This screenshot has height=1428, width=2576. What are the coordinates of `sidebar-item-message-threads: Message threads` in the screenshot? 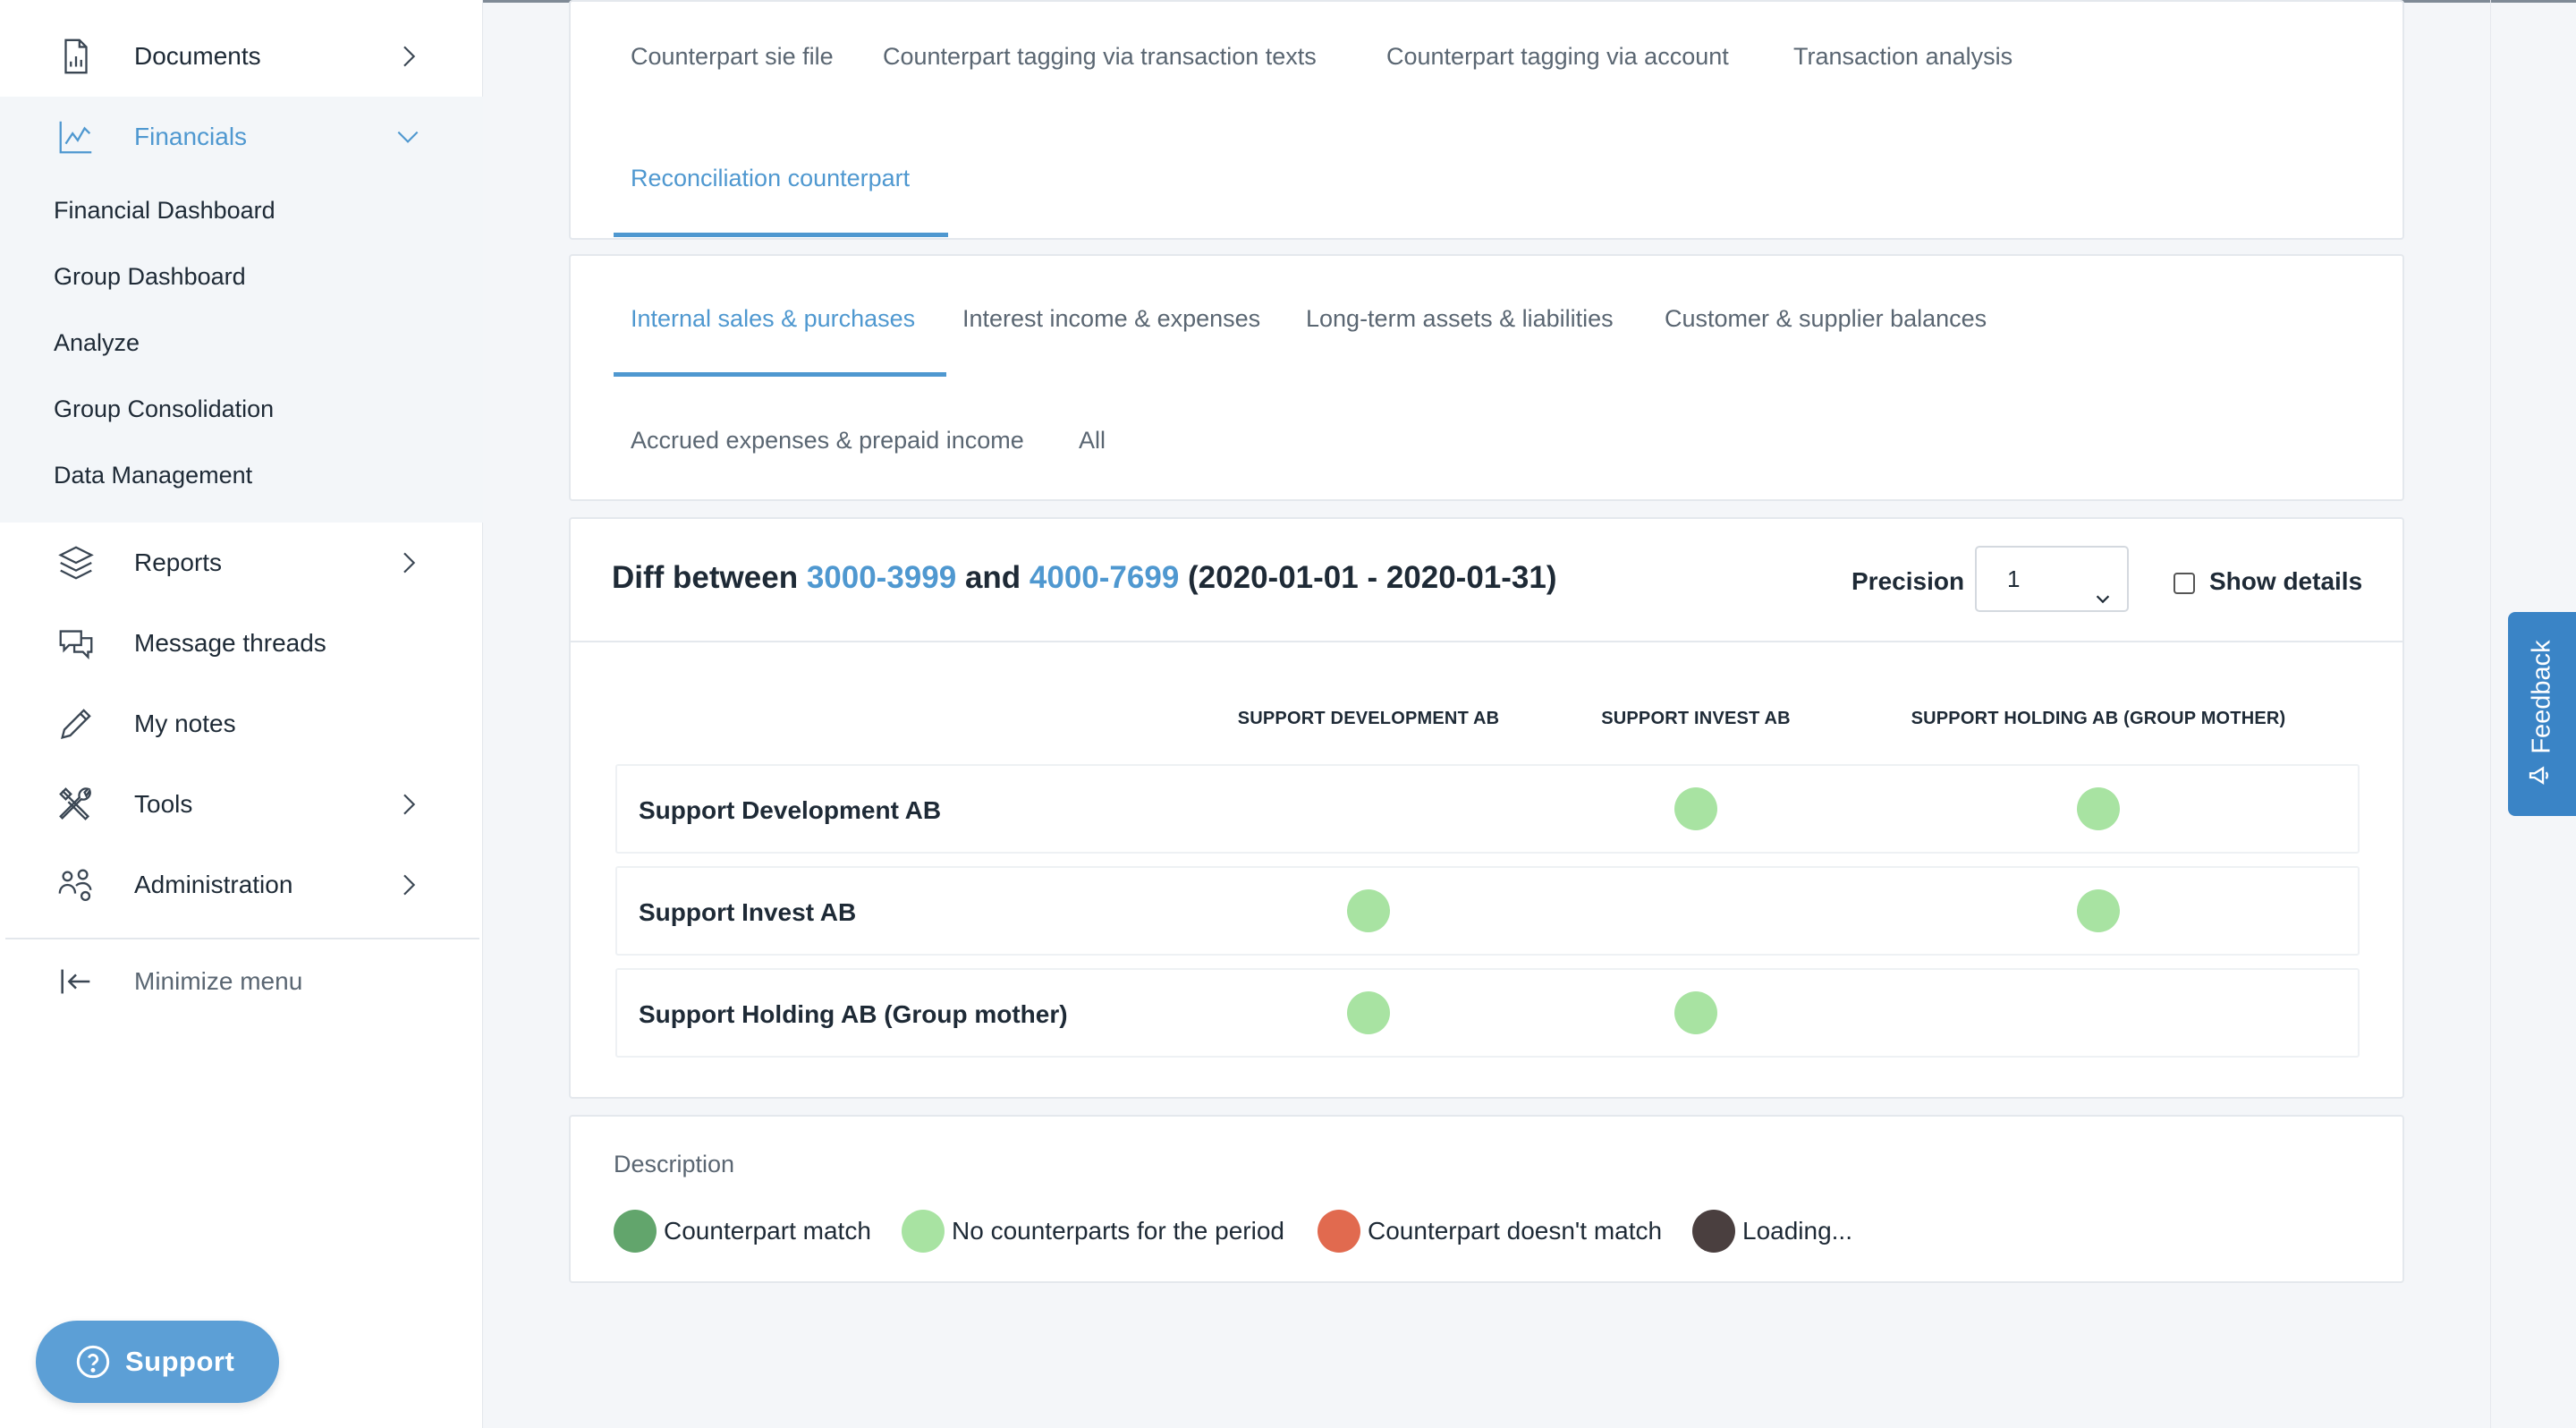 It's located at (241, 643).